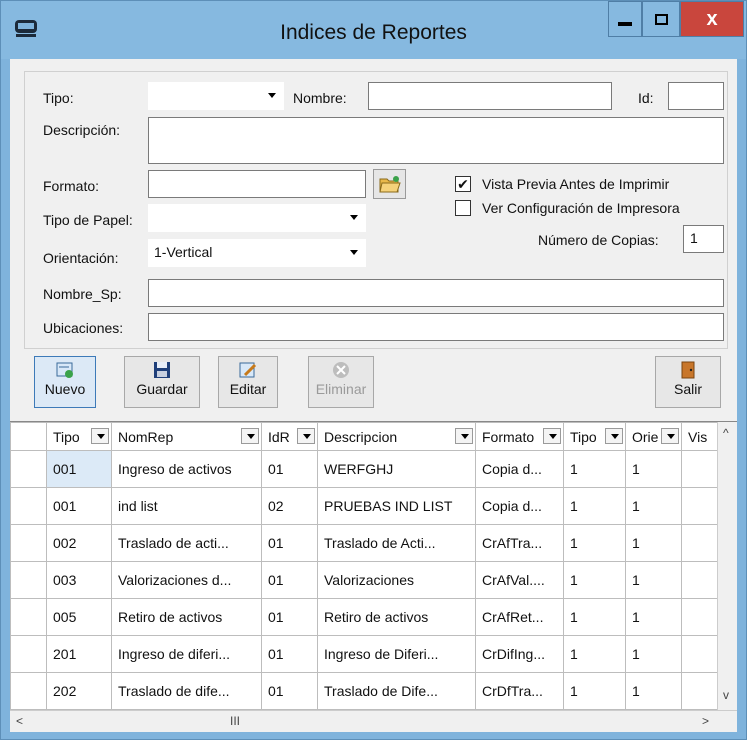  Describe the element at coordinates (257, 253) in the screenshot. I see `orientacion-select: 1-Vertical` at that location.